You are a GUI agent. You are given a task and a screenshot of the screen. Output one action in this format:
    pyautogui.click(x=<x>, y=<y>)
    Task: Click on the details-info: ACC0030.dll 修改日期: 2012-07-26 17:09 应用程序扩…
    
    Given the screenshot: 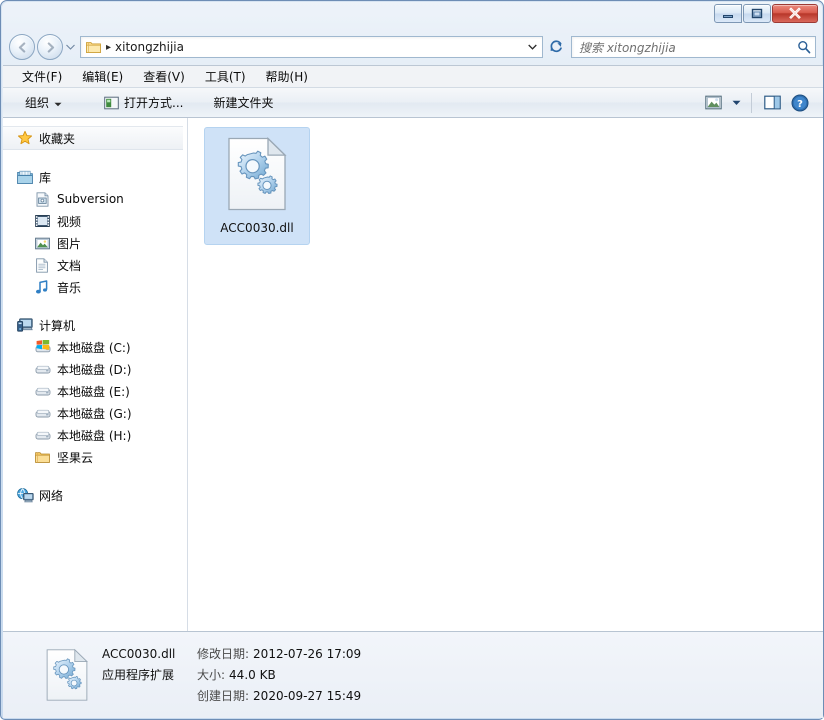 What is the action you would take?
    pyautogui.click(x=231, y=675)
    